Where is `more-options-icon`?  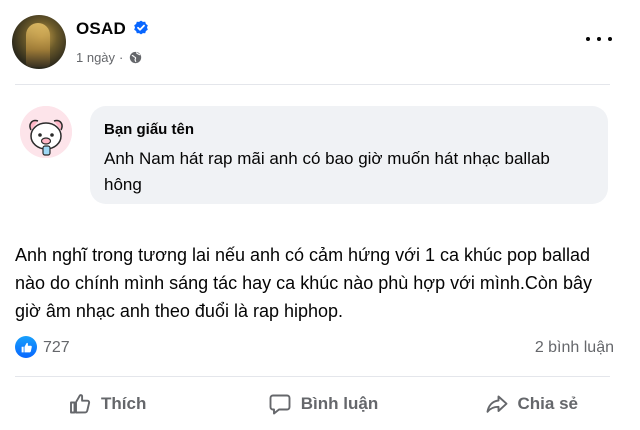 more-options-icon is located at coordinates (599, 39).